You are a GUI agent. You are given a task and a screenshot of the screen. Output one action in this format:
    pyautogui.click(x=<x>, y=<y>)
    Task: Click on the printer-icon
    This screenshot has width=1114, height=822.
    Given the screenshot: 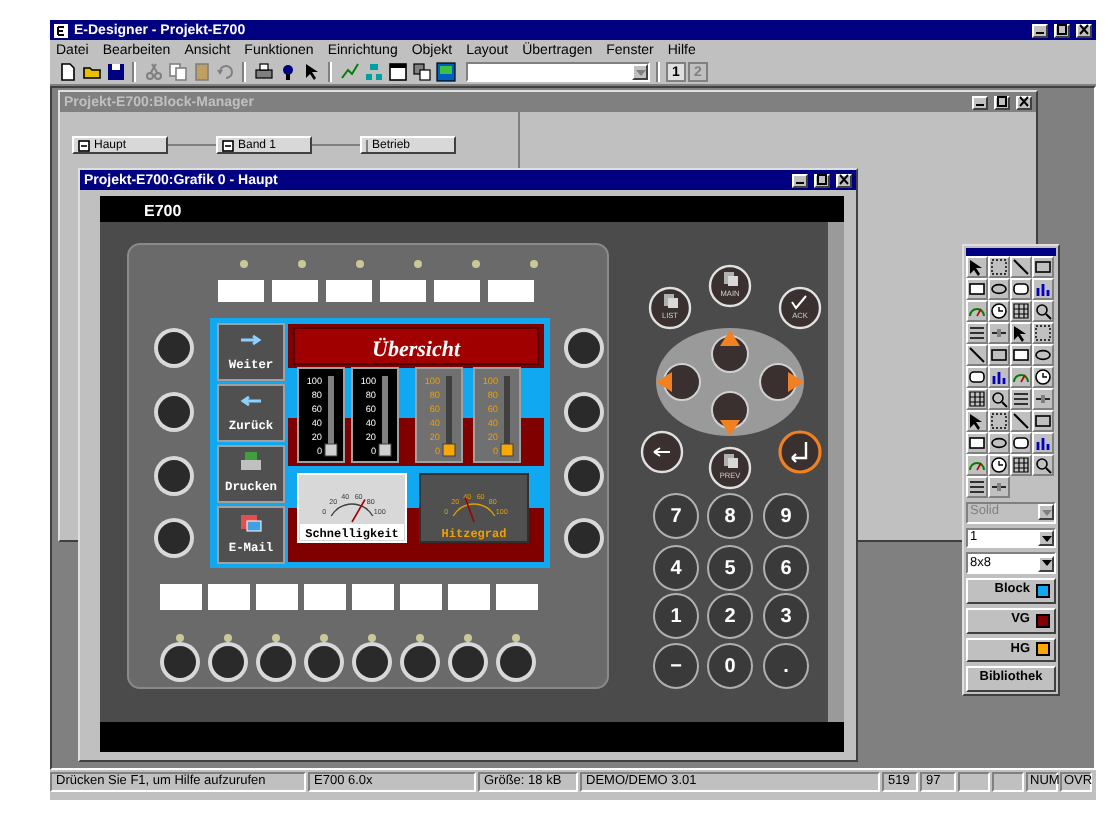 What is the action you would take?
    pyautogui.click(x=251, y=461)
    